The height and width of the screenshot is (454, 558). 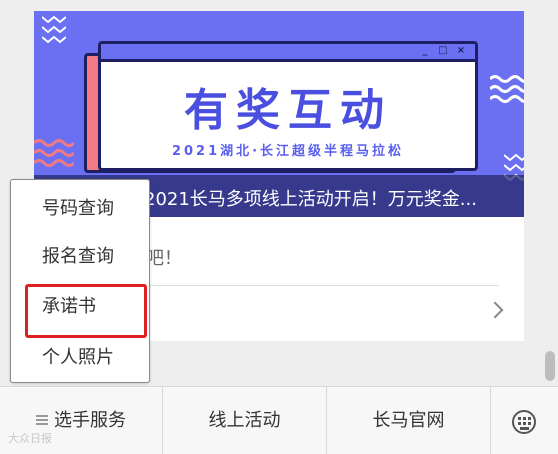 What do you see at coordinates (425, 50) in the screenshot?
I see `minimize-icon: _` at bounding box center [425, 50].